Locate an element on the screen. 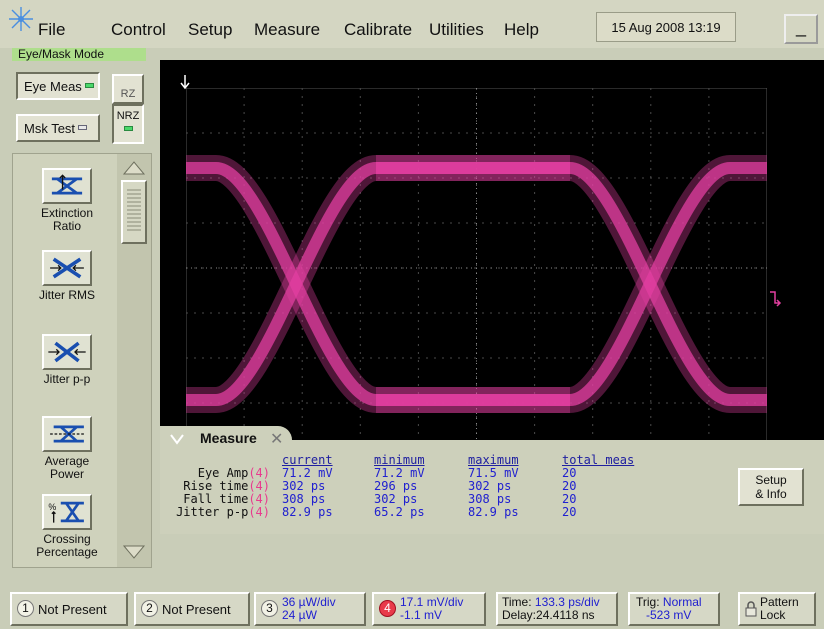 The image size is (824, 629). average-power-icon is located at coordinates (67, 434).